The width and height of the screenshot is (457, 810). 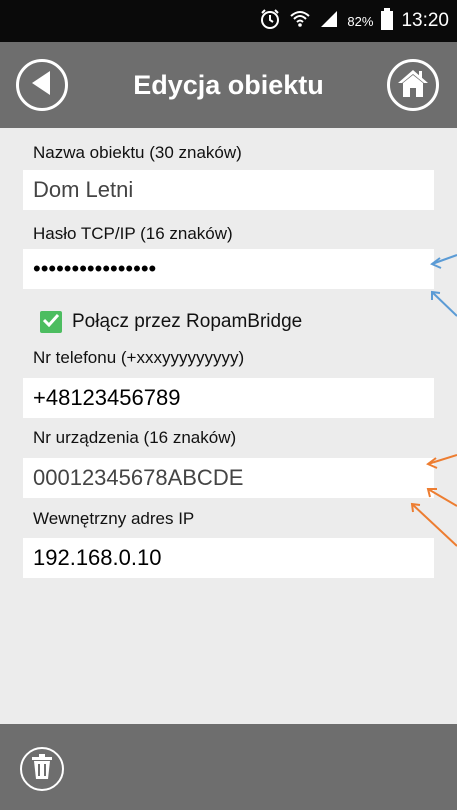 What do you see at coordinates (228, 190) in the screenshot?
I see `name-input: Dom Letni` at bounding box center [228, 190].